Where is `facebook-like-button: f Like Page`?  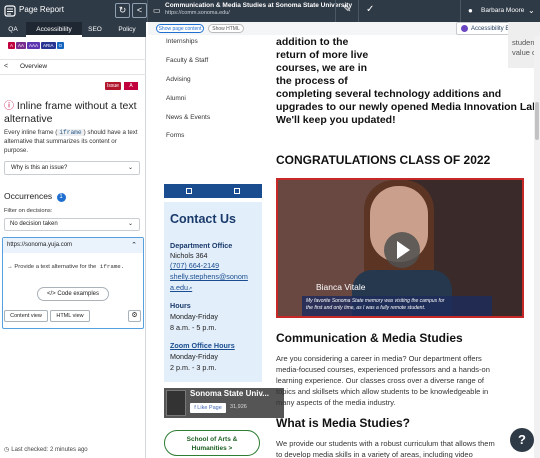
facebook-like-button: f Like Page is located at coordinates (208, 408).